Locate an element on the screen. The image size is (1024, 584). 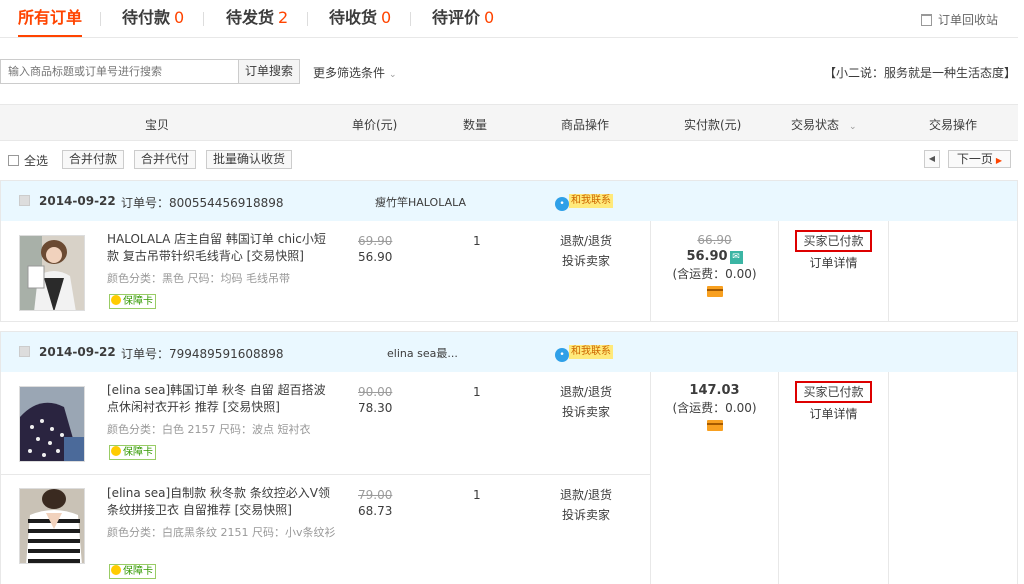
tab-label: 所有订单 is located at coordinates (50, 17).